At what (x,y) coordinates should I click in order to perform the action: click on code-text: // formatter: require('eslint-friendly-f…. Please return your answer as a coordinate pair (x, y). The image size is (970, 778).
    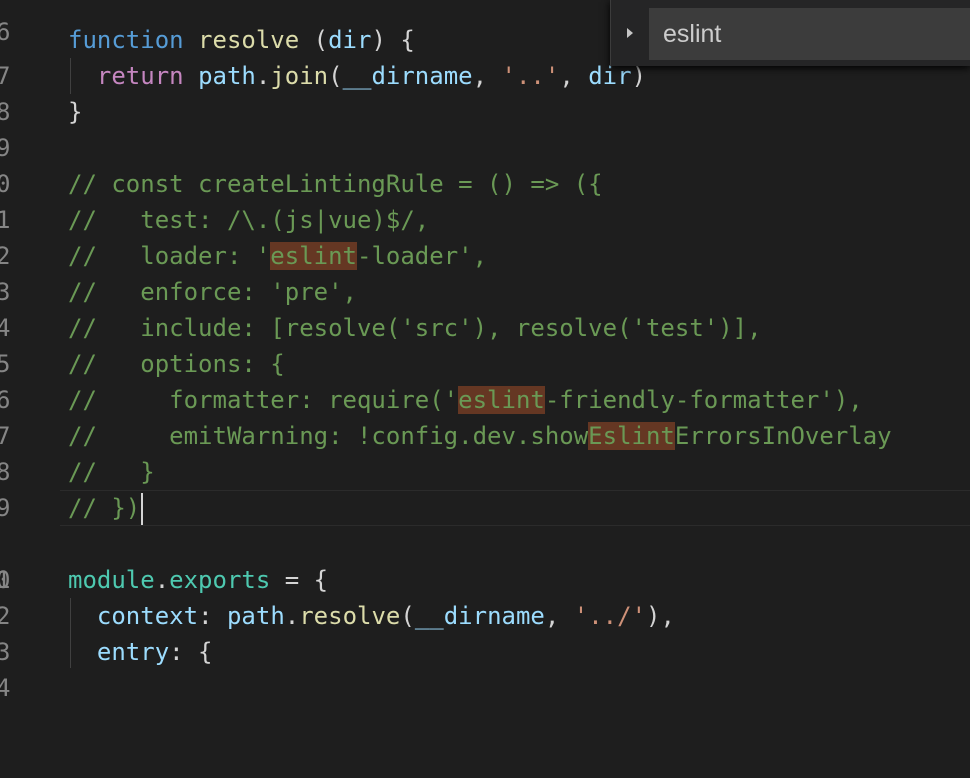
    Looking at the image, I should click on (465, 400).